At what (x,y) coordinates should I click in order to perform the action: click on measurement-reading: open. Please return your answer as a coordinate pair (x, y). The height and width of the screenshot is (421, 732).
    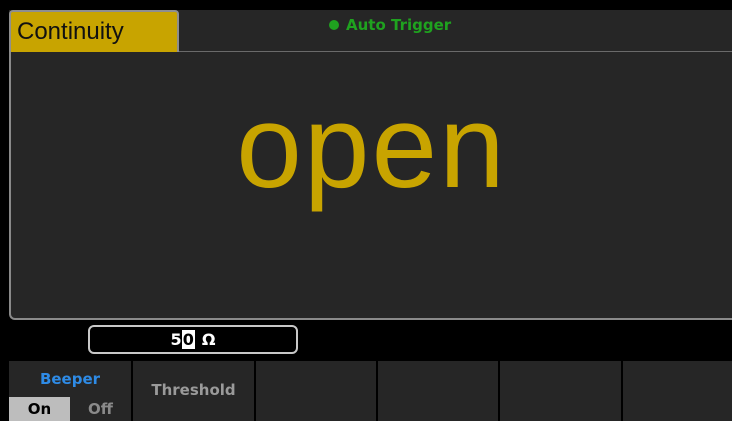
    Looking at the image, I should click on (371, 147).